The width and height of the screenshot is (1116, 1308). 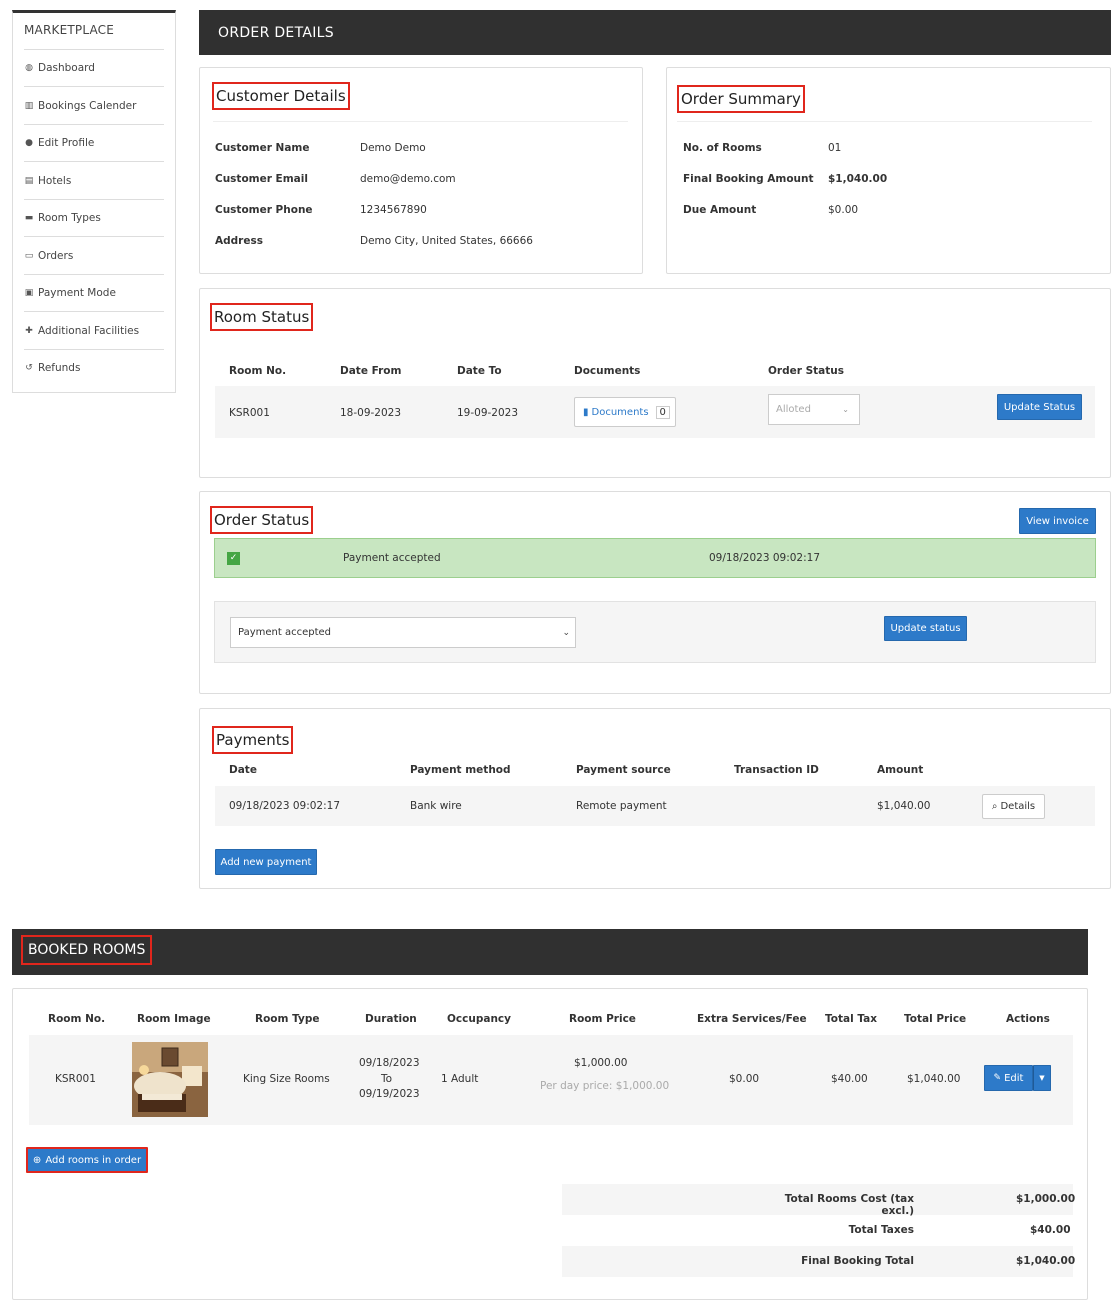 I want to click on date-to-cell: 19-09-2023, so click(x=488, y=413).